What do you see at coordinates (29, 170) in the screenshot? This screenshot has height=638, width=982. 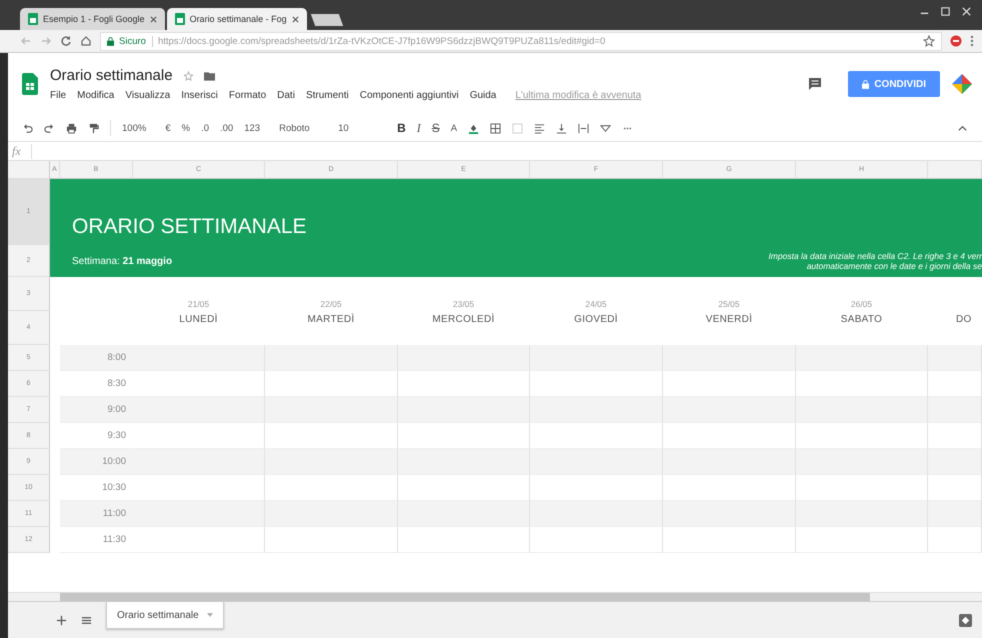 I see `select-all-corner` at bounding box center [29, 170].